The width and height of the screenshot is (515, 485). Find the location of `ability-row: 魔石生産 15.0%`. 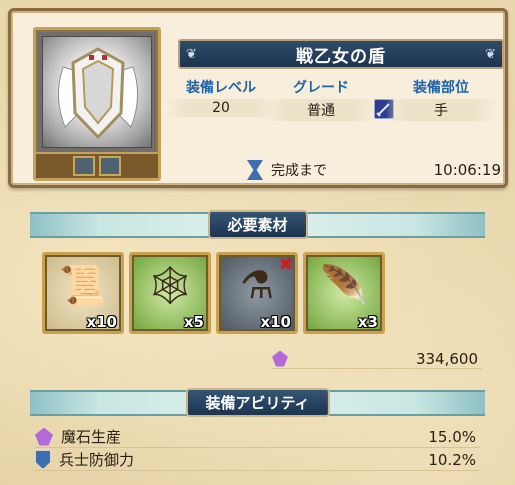

ability-row: 魔石生産 15.0% is located at coordinates (257, 437).